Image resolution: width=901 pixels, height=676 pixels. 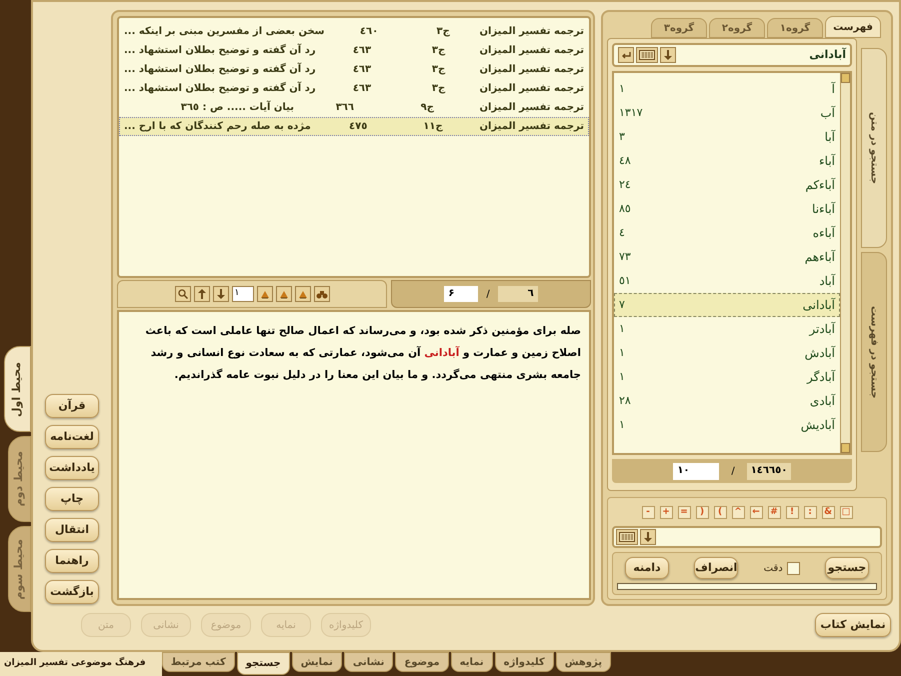 What do you see at coordinates (819, 185) in the screenshot?
I see `index-word: آباءکم` at bounding box center [819, 185].